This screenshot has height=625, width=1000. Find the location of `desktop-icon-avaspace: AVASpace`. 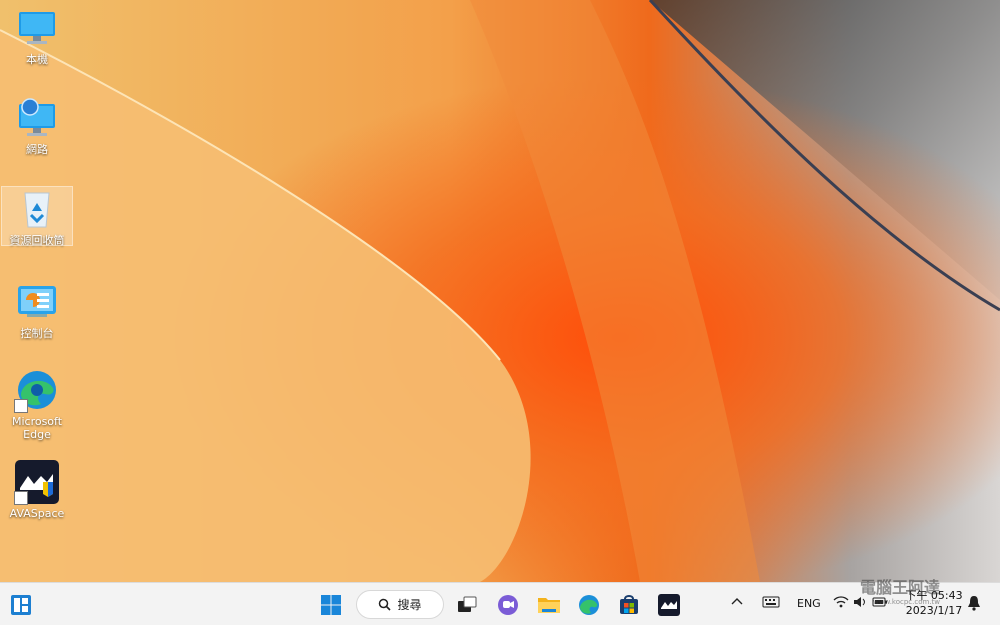

desktop-icon-avaspace: AVASpace is located at coordinates (37, 490).